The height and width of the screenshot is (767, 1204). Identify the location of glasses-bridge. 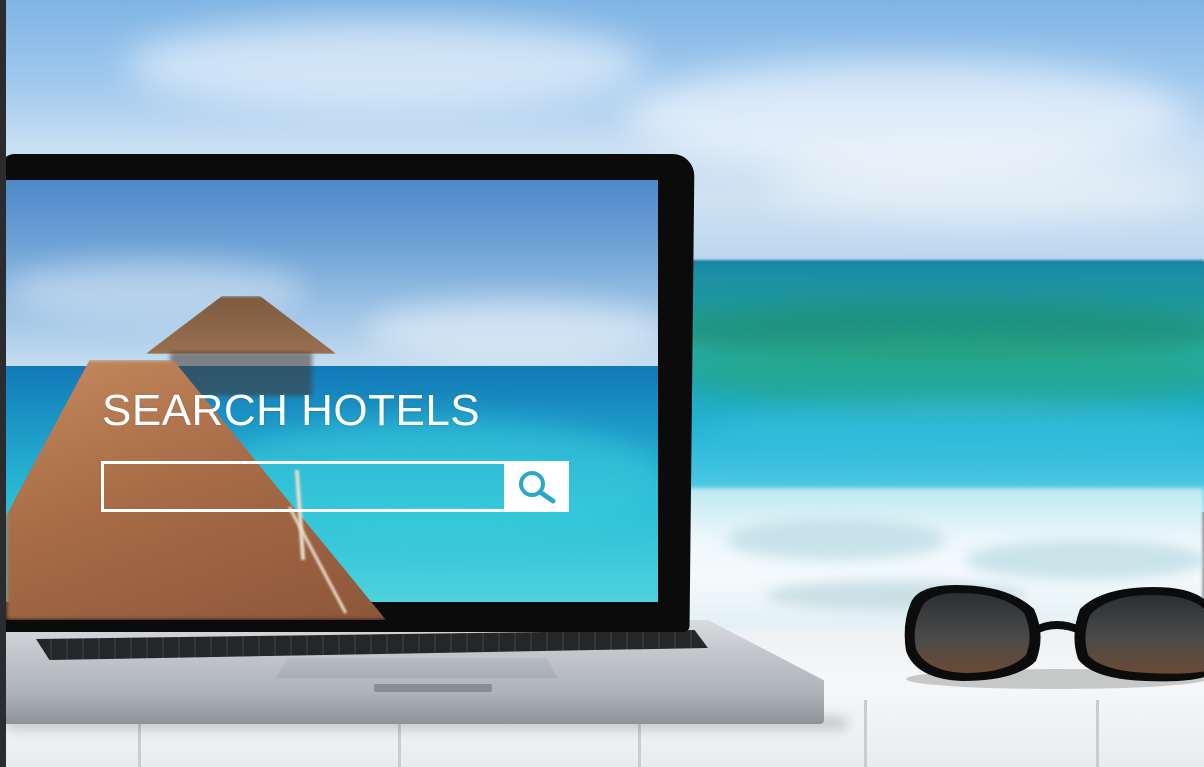
(1058, 628).